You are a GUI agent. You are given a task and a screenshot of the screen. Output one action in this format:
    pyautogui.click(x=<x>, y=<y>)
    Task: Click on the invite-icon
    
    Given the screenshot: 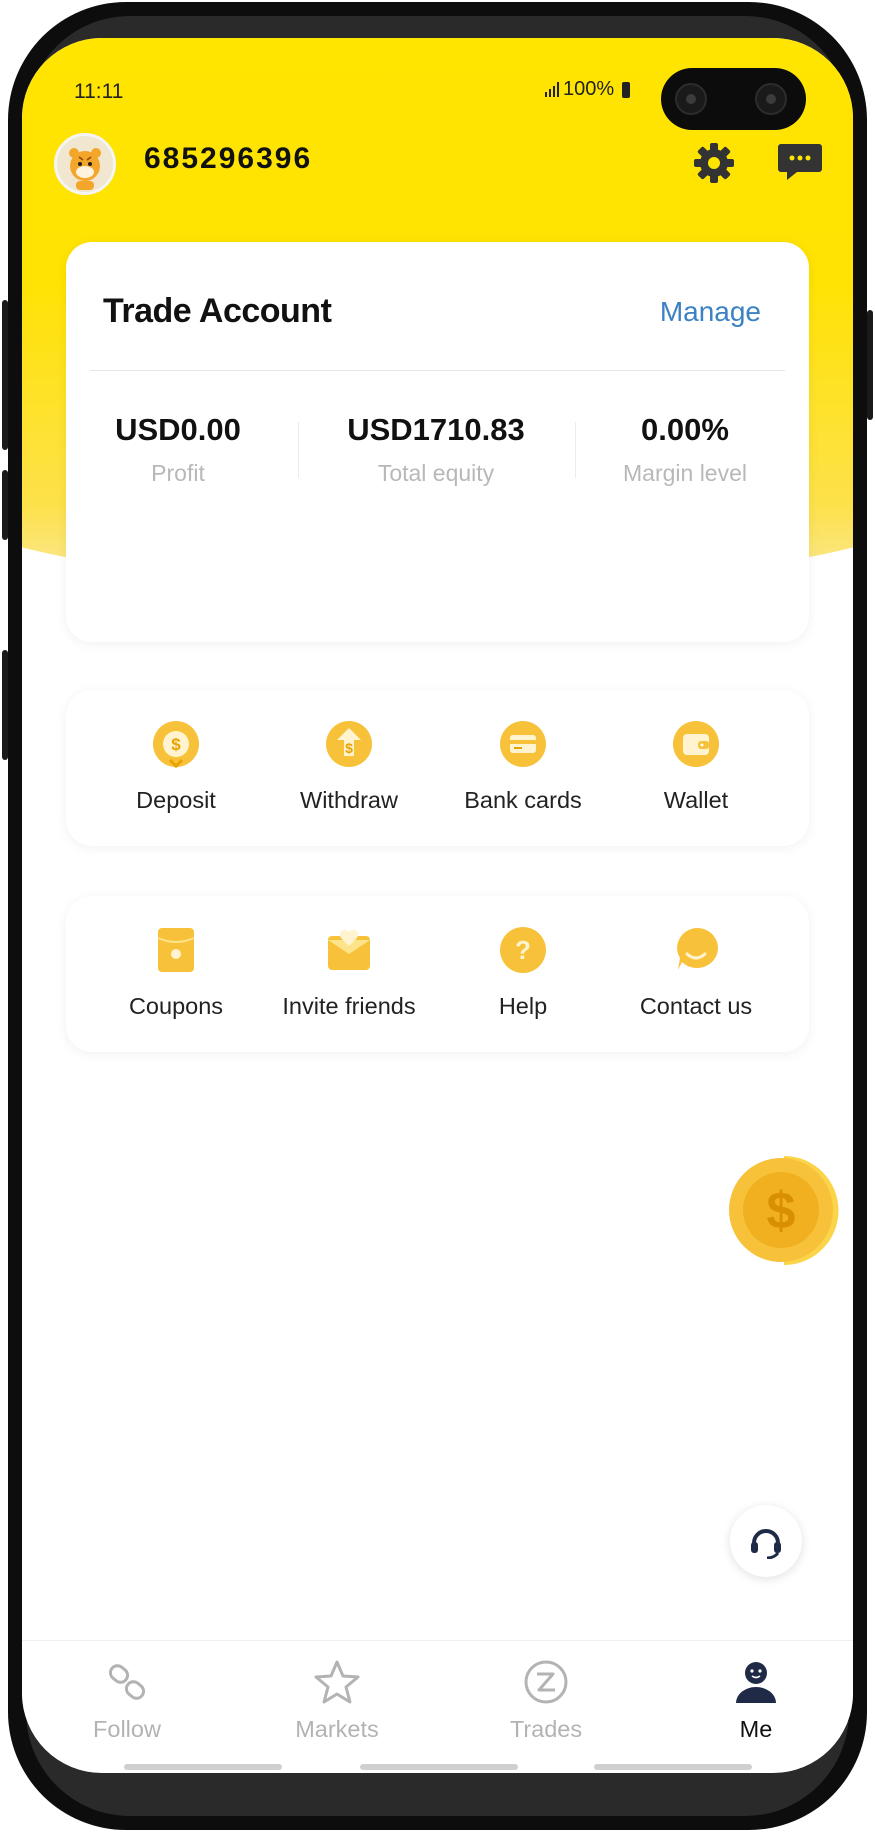 What is the action you would take?
    pyautogui.click(x=349, y=949)
    